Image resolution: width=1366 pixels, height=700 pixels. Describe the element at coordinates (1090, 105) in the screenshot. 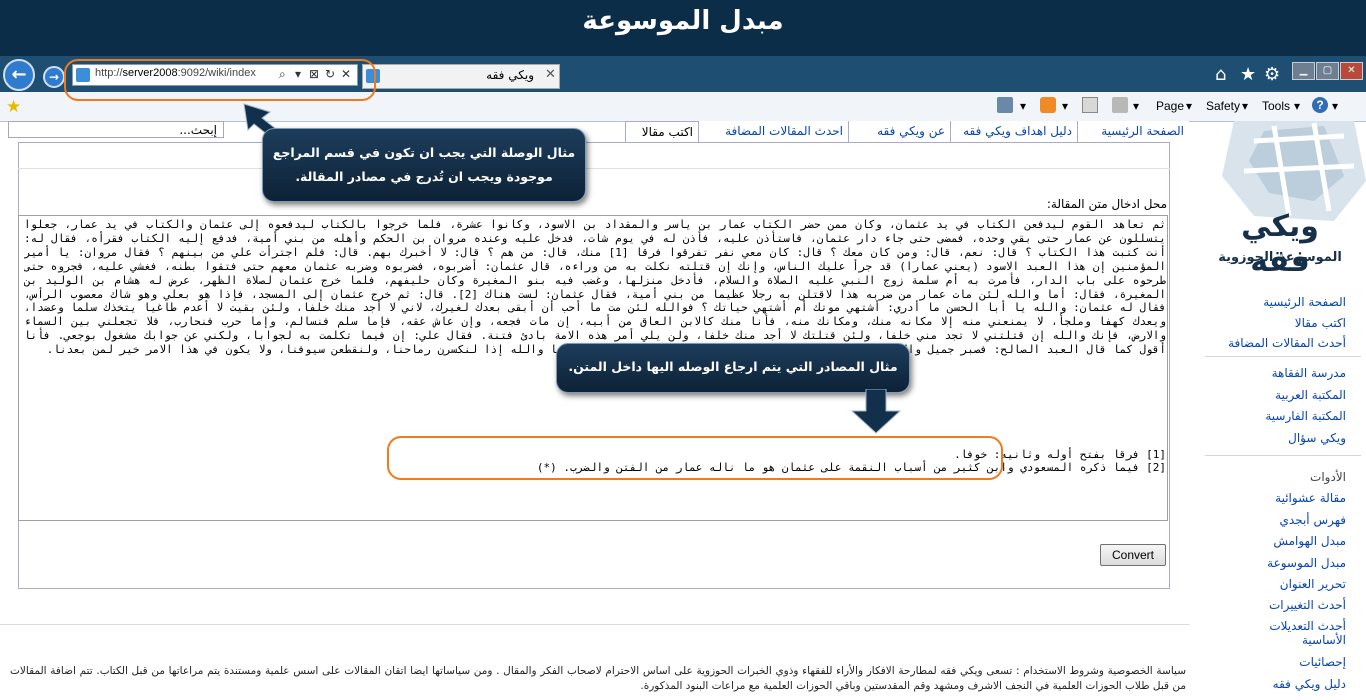

I see `read-mail-icon` at that location.